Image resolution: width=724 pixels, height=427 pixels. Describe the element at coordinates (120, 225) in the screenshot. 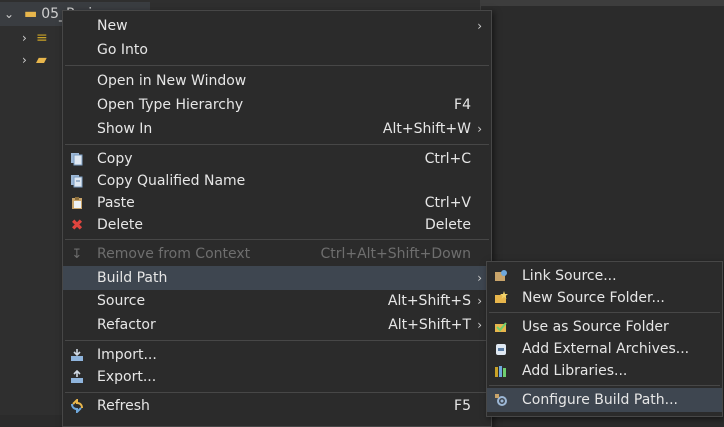

I see `menu-item-label: Delete` at that location.